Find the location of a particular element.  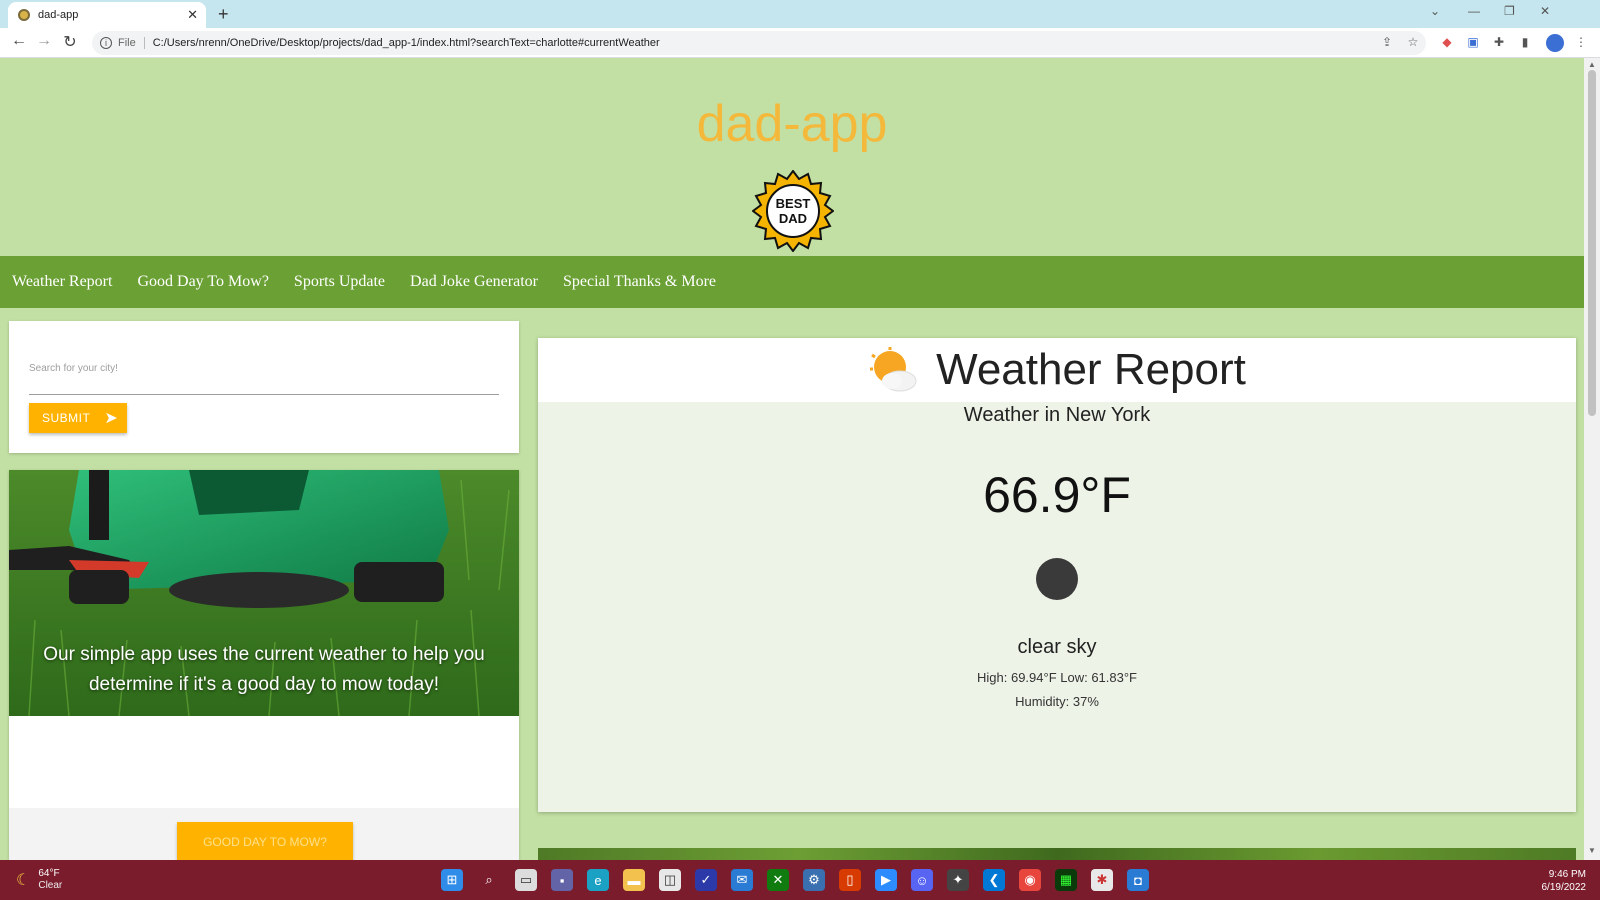

bookmark-star-icon: ☆ is located at coordinates (1413, 42).